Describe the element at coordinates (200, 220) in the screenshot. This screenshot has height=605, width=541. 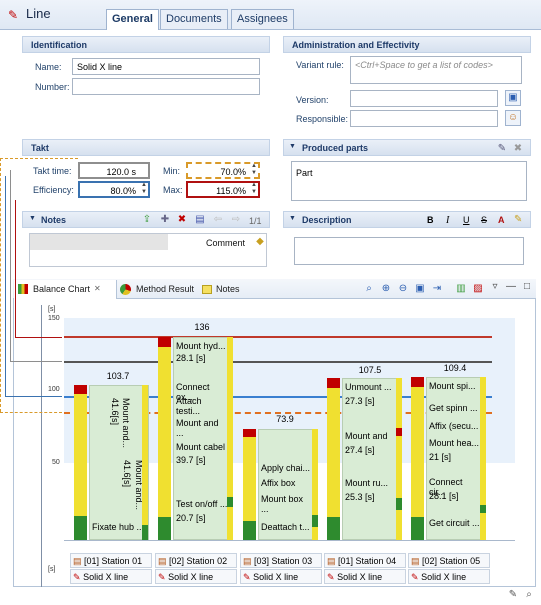
I see `document-icon: ▤` at that location.